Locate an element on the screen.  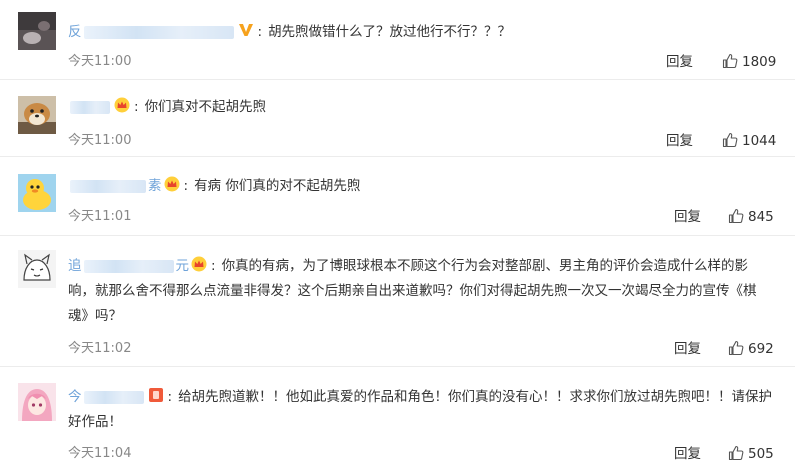
comment-line: 素: 有病 你们真的对不起胡先煦 is located at coordinates (420, 186).